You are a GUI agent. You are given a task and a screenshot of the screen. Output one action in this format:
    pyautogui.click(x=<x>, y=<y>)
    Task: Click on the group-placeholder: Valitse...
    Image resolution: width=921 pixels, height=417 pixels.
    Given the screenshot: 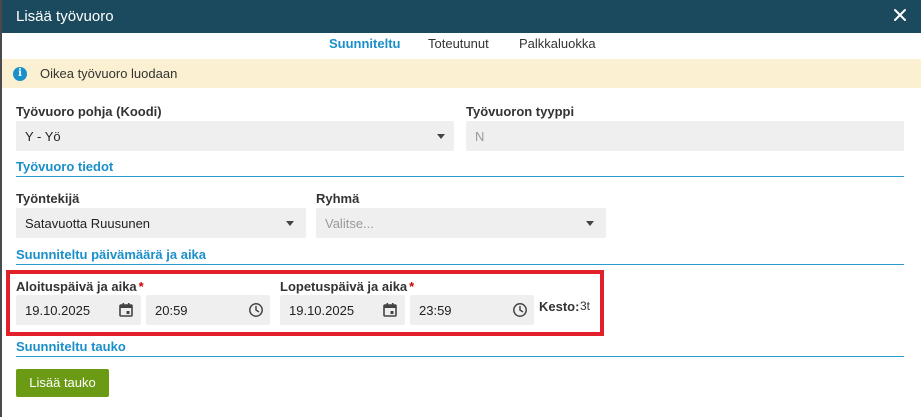 What is the action you would take?
    pyautogui.click(x=349, y=223)
    